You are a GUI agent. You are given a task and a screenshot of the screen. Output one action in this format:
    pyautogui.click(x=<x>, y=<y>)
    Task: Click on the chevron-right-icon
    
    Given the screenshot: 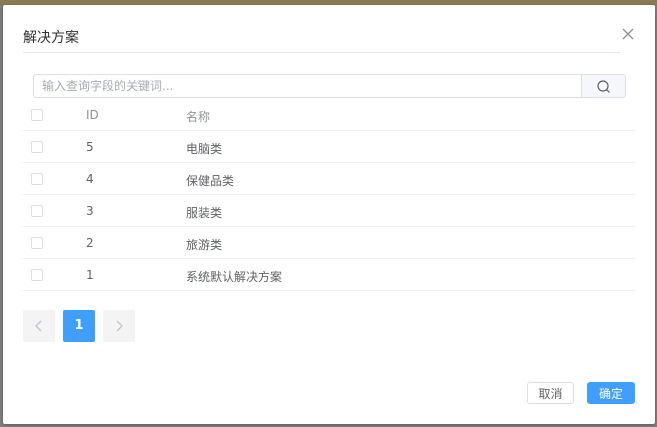 What is the action you would take?
    pyautogui.click(x=119, y=326)
    